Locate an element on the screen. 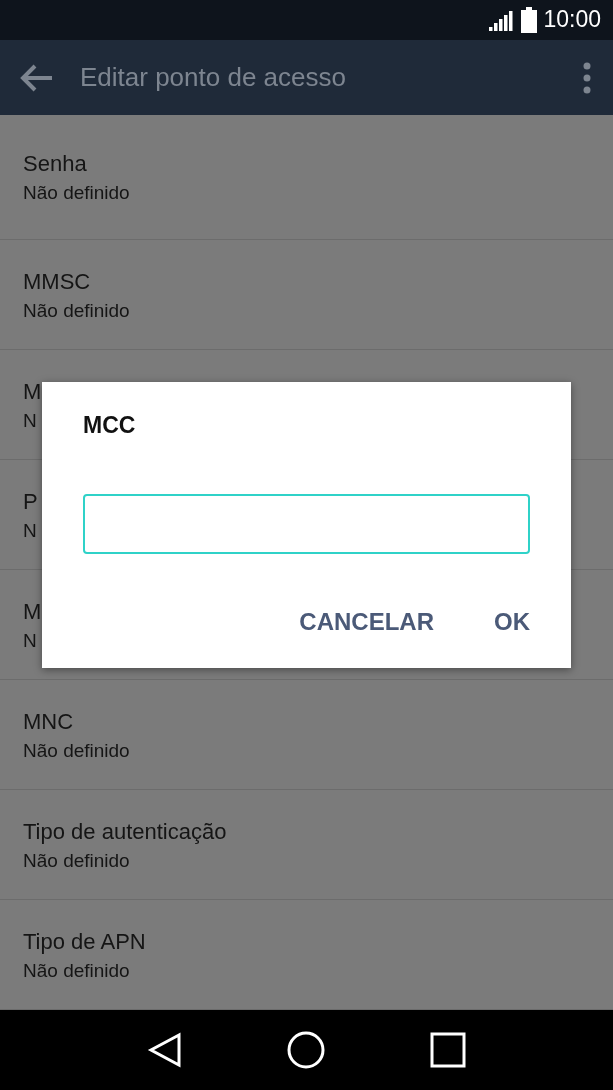  back-arrow-icon is located at coordinates (37, 77).